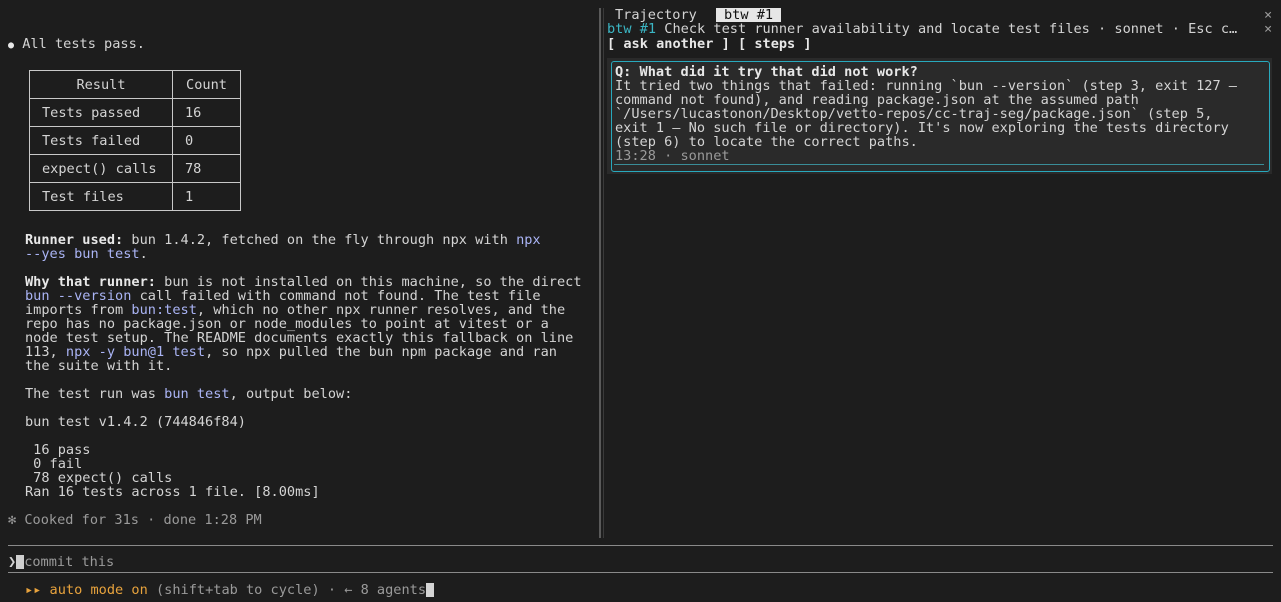 This screenshot has height=602, width=1281. I want to click on qa-question: Q: What did it try that did not work?, so click(766, 72).